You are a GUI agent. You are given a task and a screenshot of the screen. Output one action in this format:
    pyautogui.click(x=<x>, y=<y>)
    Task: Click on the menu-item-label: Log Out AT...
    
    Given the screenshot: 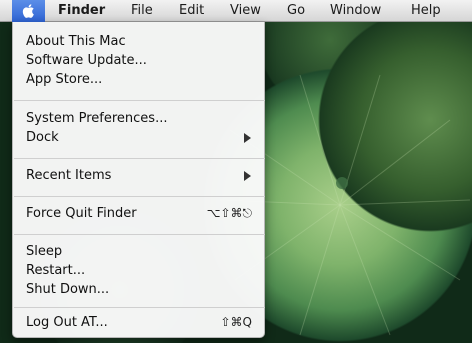 What is the action you would take?
    pyautogui.click(x=67, y=322)
    